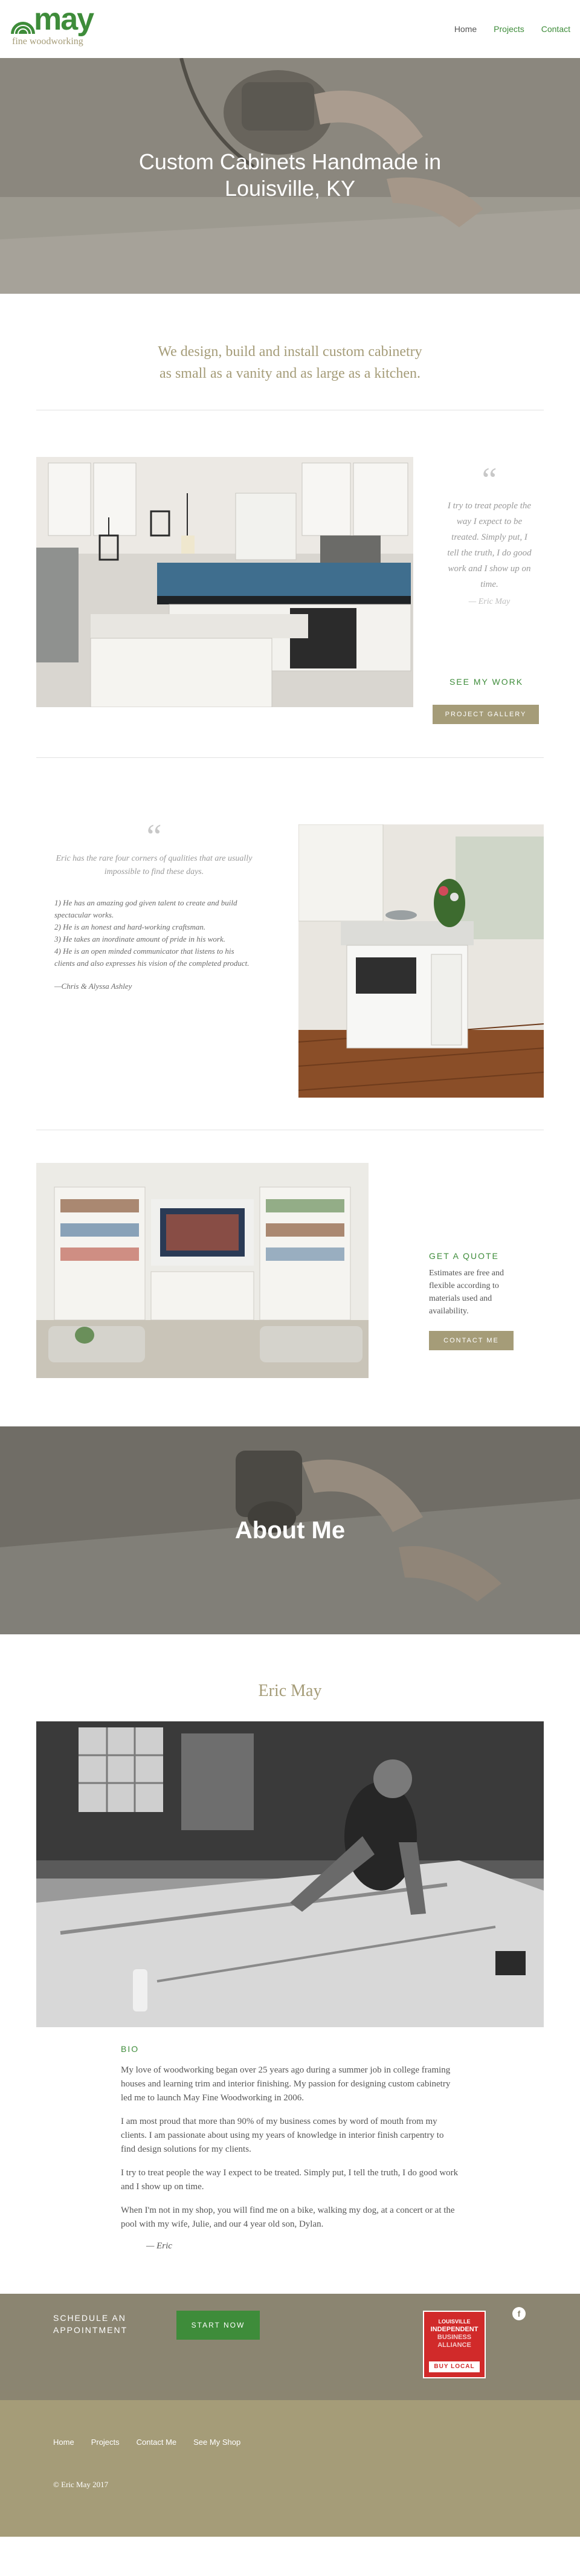 The width and height of the screenshot is (580, 2576). I want to click on hero-title-line2: Louisville, KY, so click(290, 188).